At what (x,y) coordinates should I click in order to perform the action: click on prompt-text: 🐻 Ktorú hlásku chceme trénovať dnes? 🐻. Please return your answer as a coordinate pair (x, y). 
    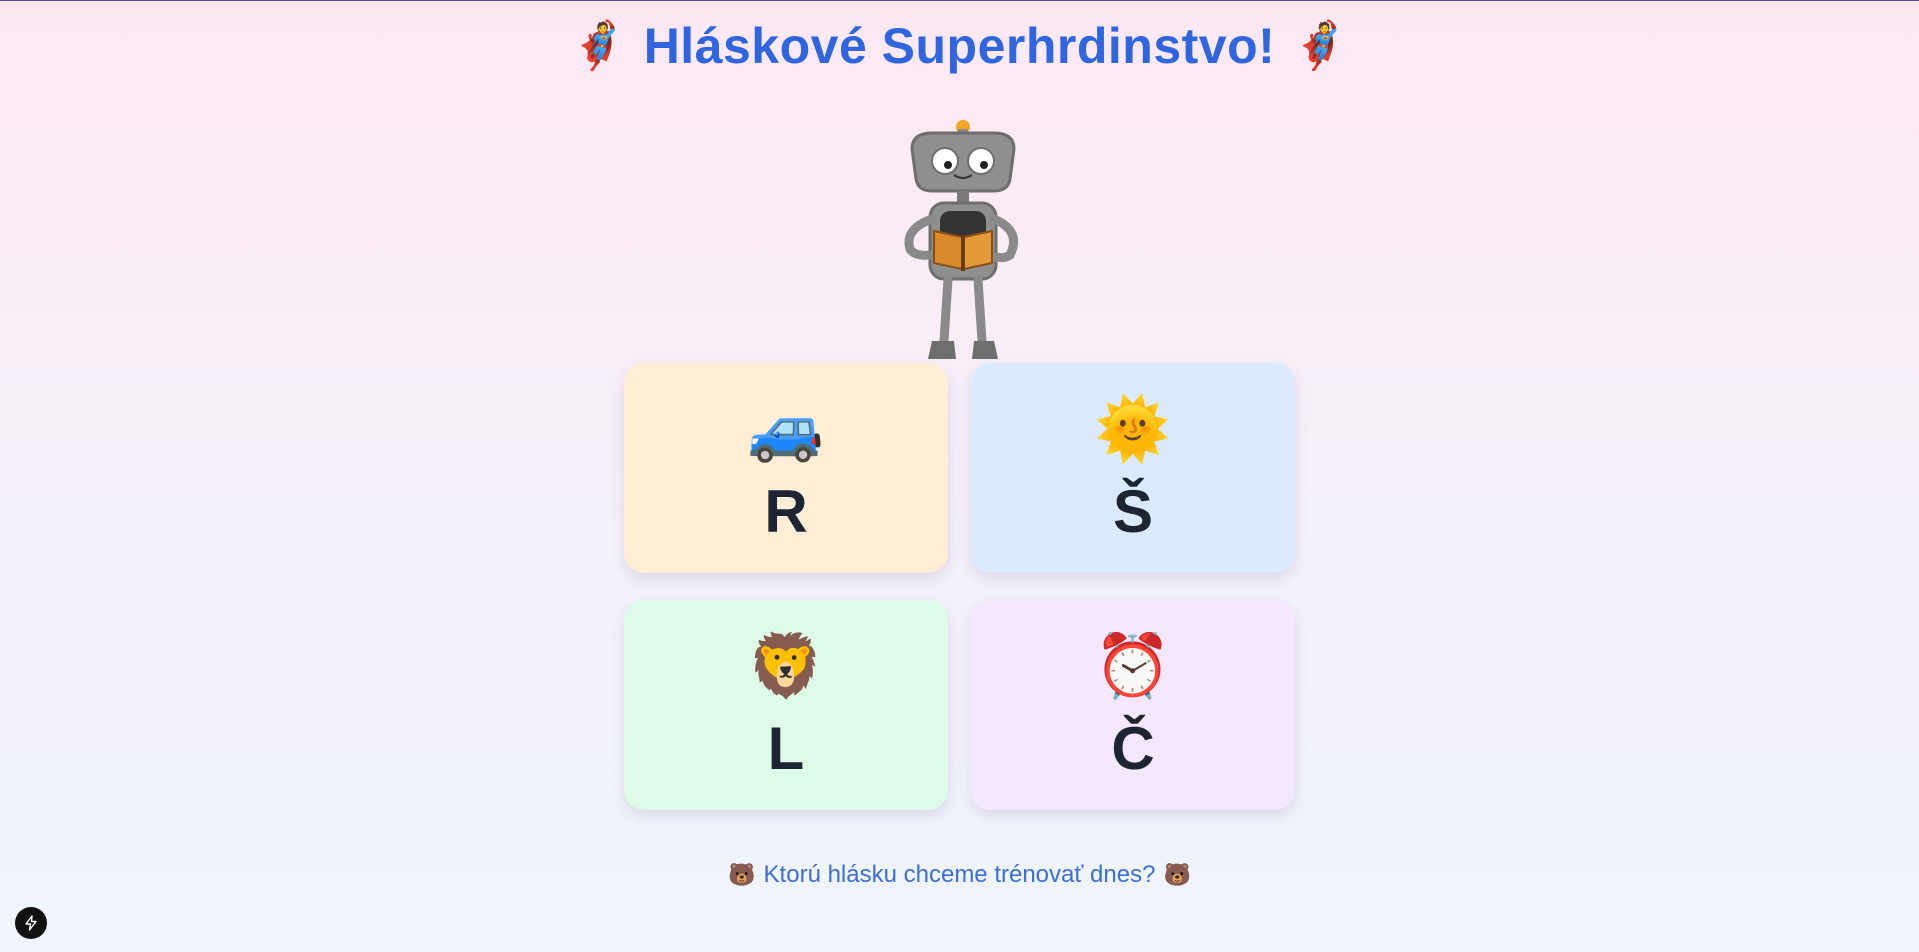
    Looking at the image, I should click on (959, 875).